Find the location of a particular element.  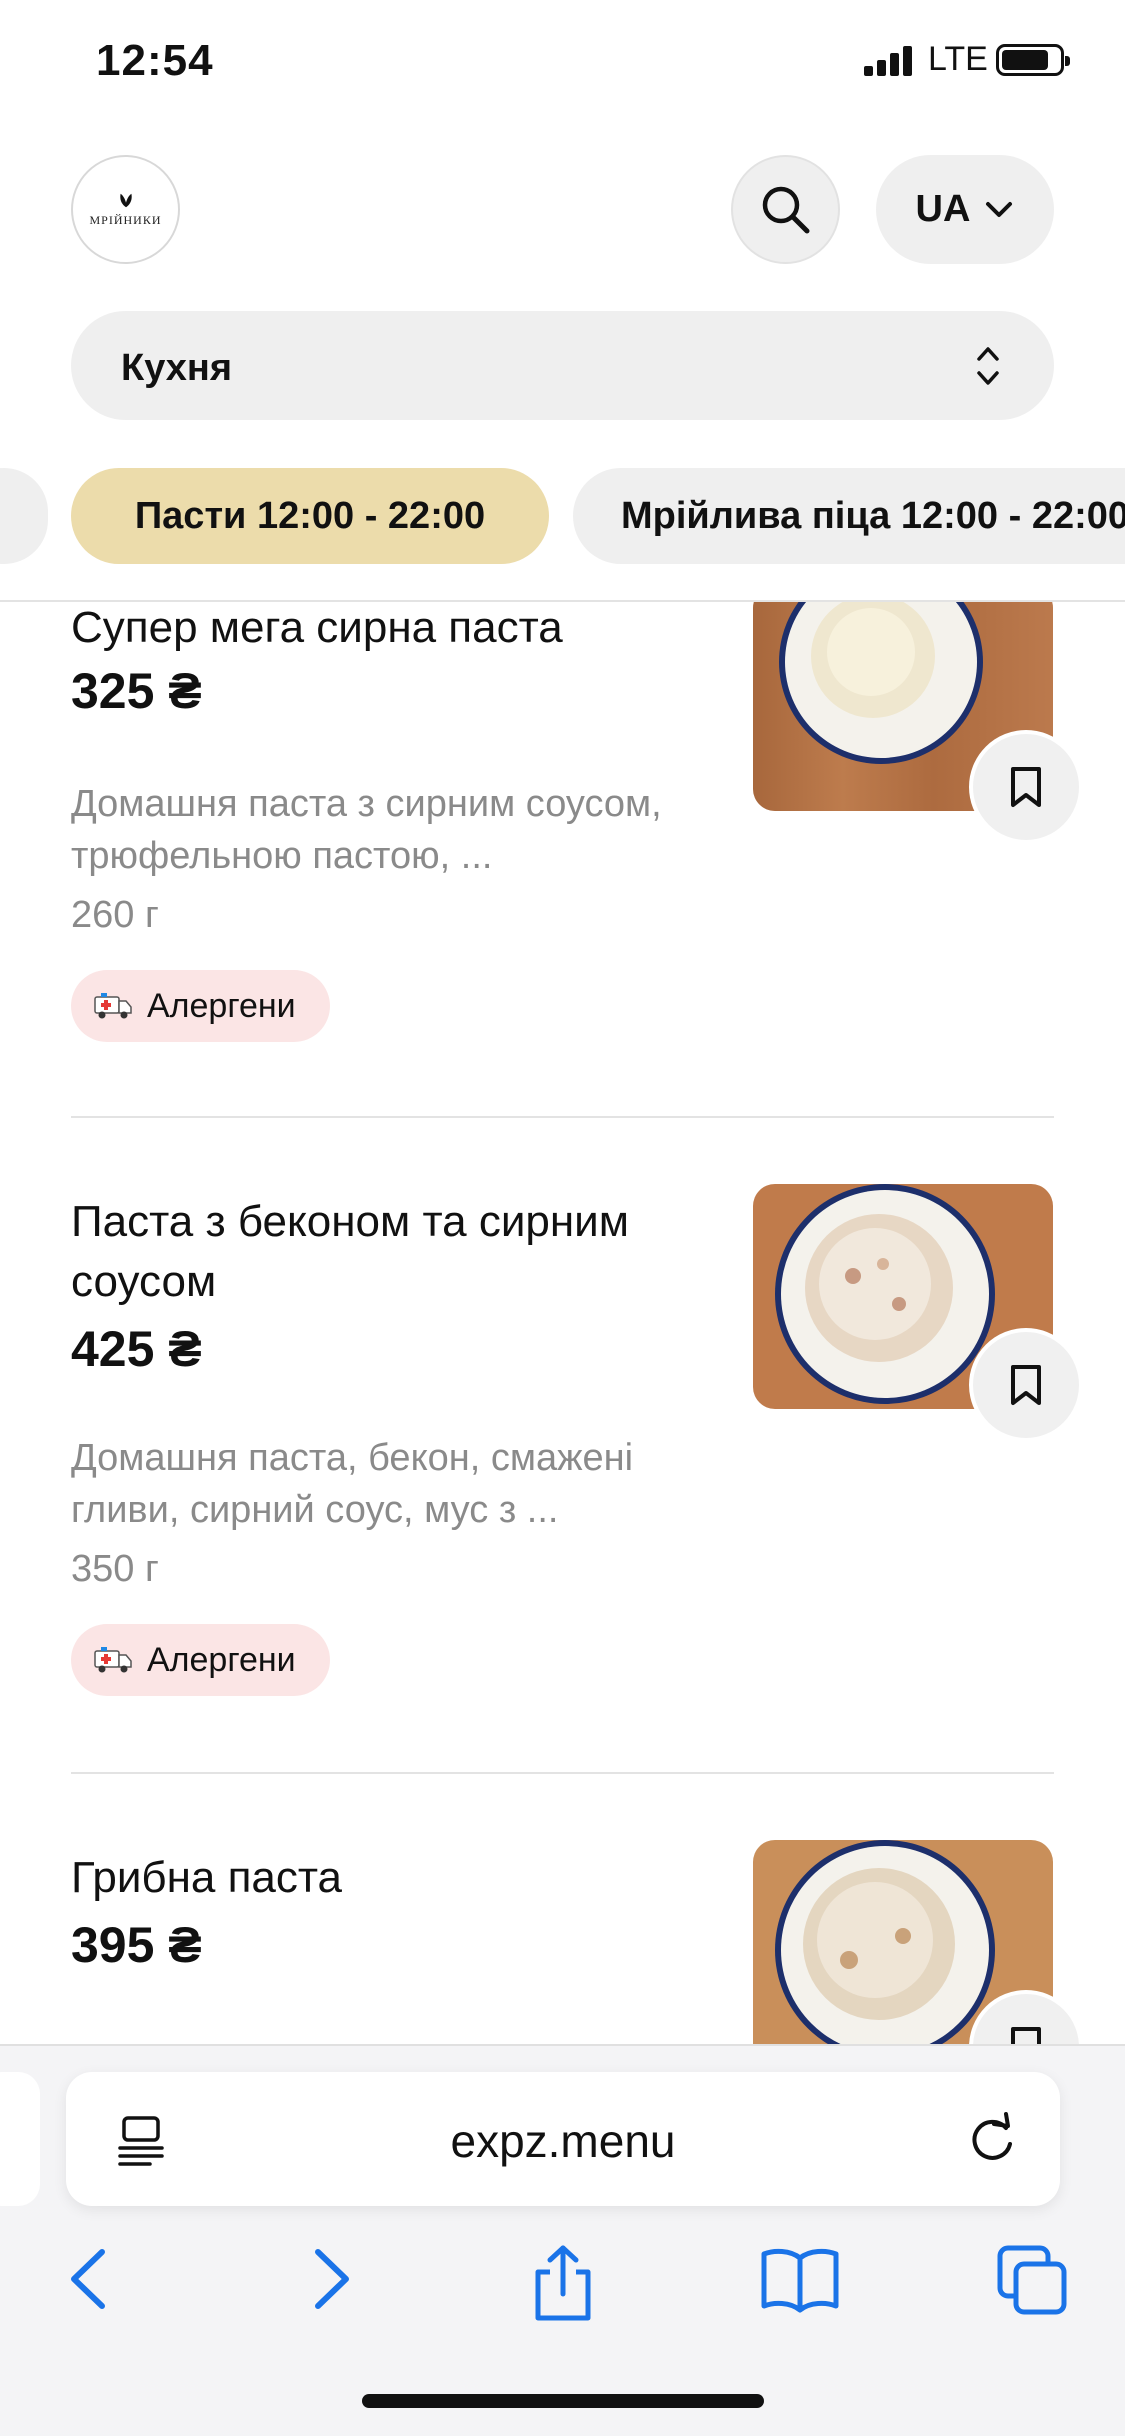

home-indicator is located at coordinates (563, 2401).